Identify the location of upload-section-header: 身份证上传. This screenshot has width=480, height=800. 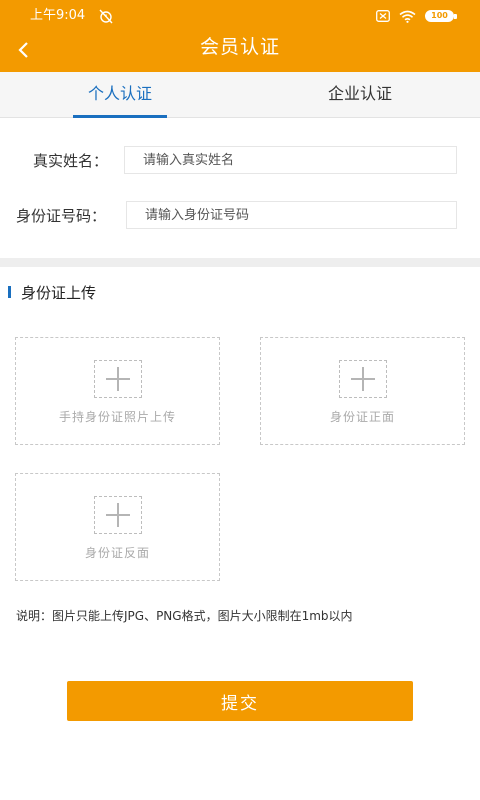
(52, 292).